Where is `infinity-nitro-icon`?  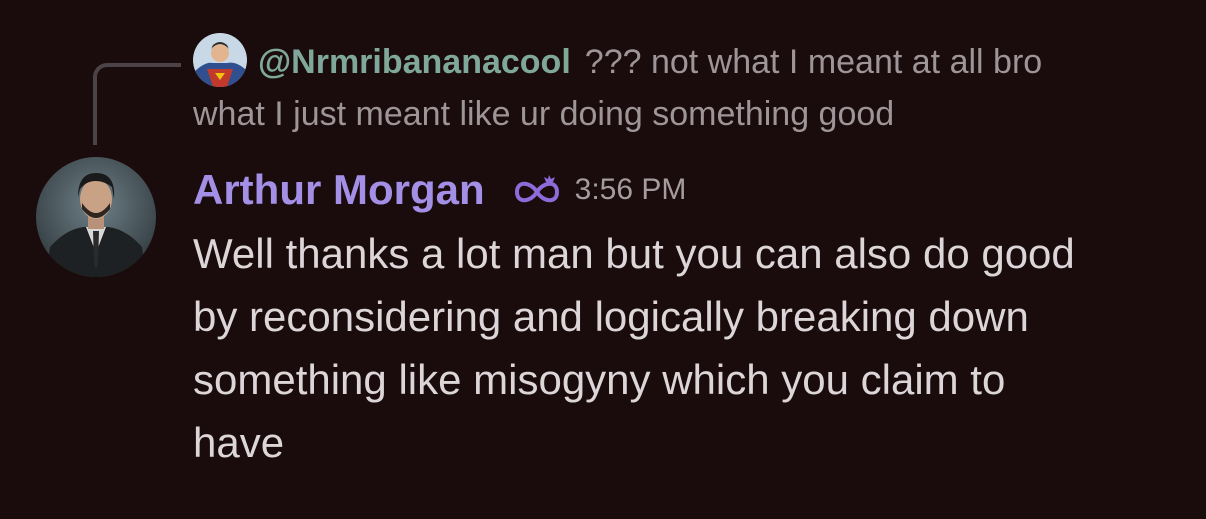 infinity-nitro-icon is located at coordinates (537, 190).